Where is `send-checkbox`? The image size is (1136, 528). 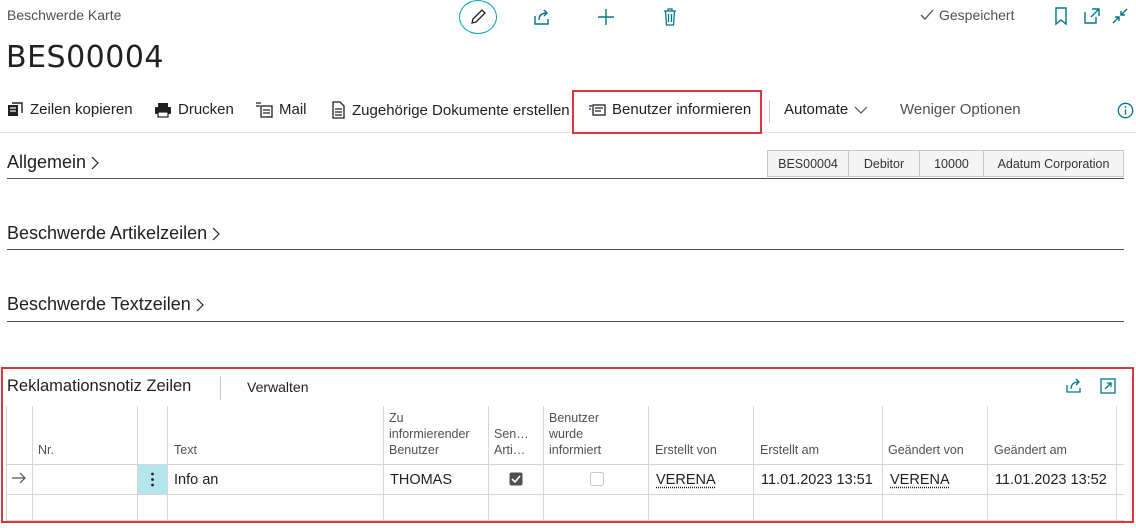 send-checkbox is located at coordinates (516, 479).